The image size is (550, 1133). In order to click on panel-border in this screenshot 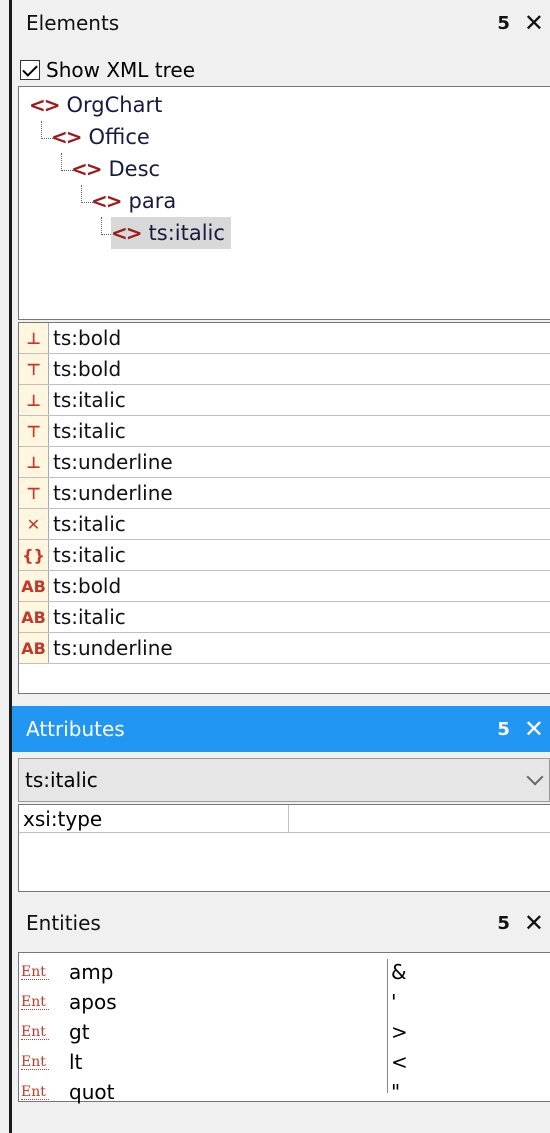, I will do `click(10, 566)`.